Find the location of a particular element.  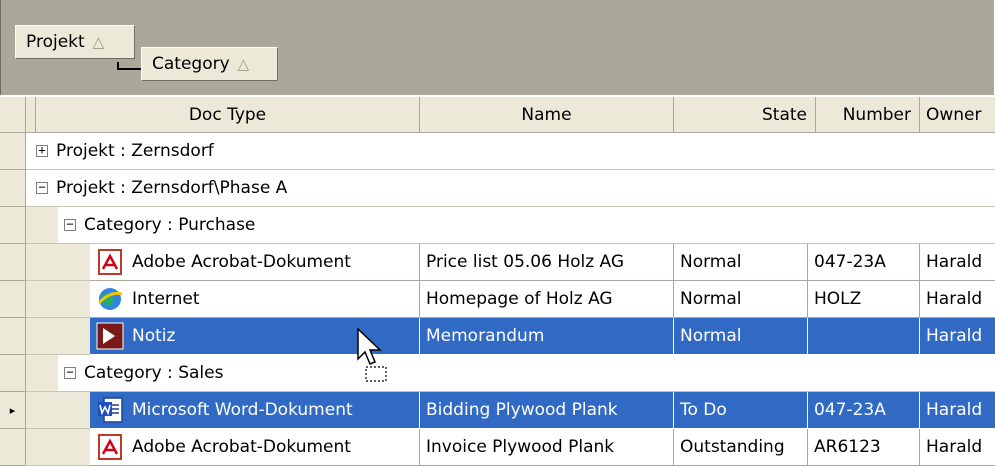

cell-text: Outstanding is located at coordinates (732, 447).